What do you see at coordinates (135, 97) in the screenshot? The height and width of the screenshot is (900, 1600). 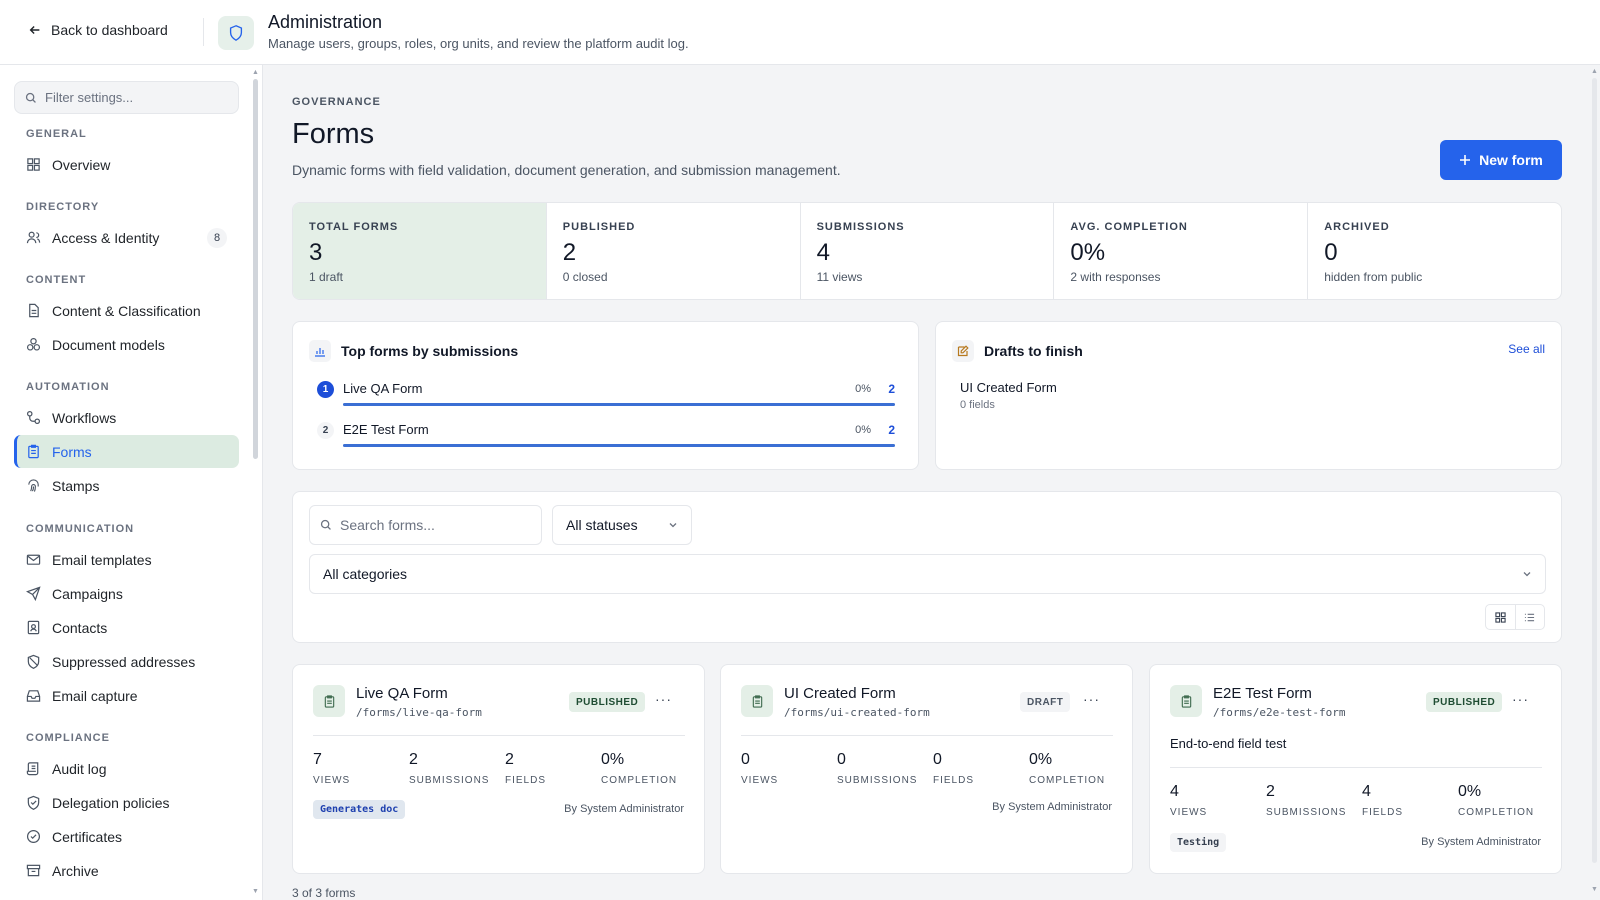 I see `filter-settings-input` at bounding box center [135, 97].